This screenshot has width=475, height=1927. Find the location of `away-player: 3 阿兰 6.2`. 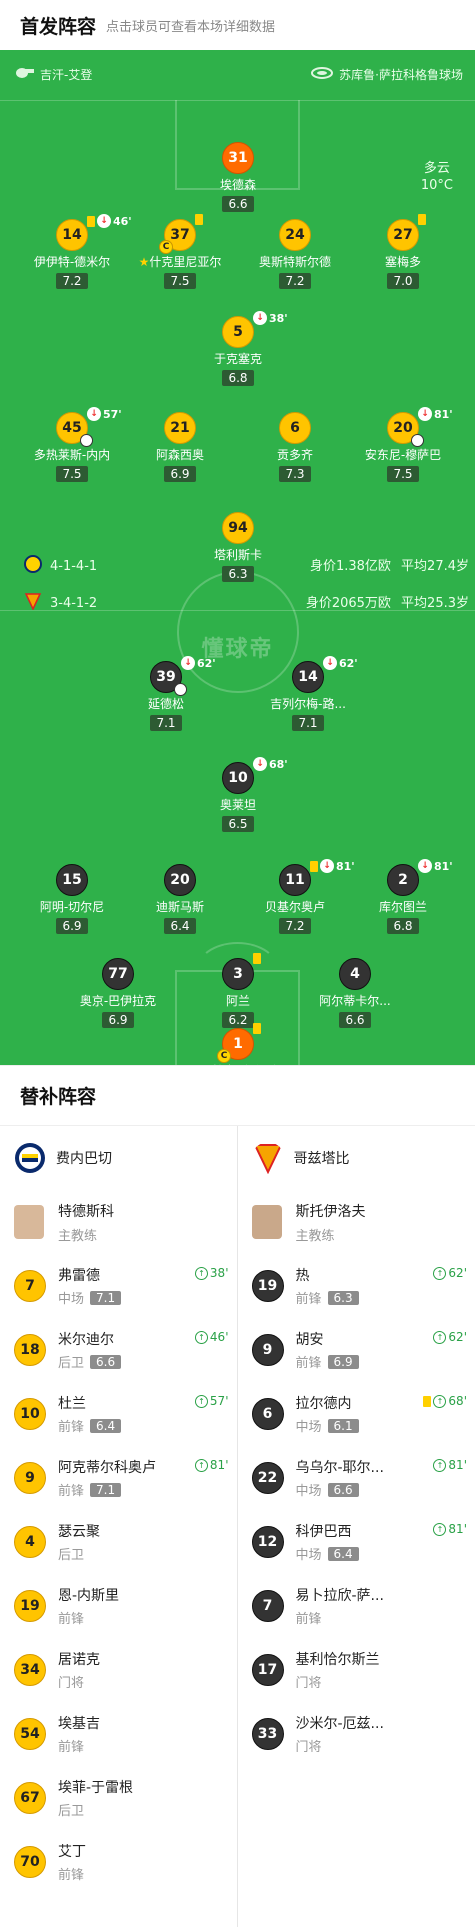

away-player: 3 阿兰 6.2 is located at coordinates (238, 990).